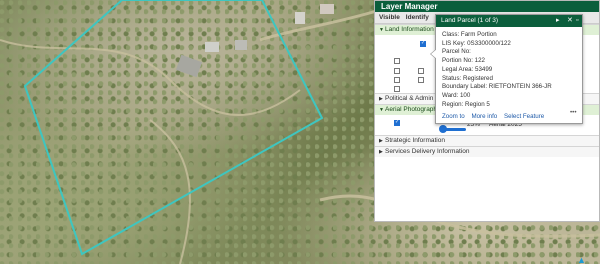 This screenshot has width=600, height=265. I want to click on play-icon: ▸, so click(558, 21).